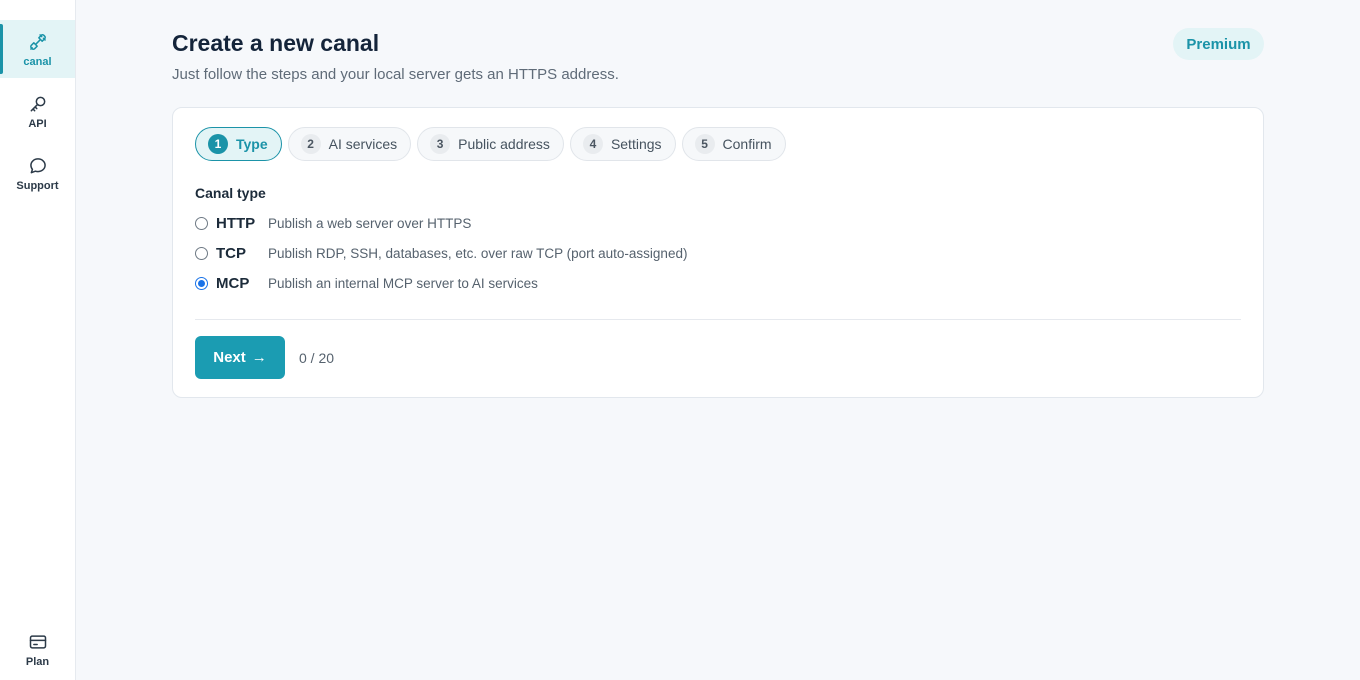  I want to click on sidebar-item-canal: canal, so click(37, 49).